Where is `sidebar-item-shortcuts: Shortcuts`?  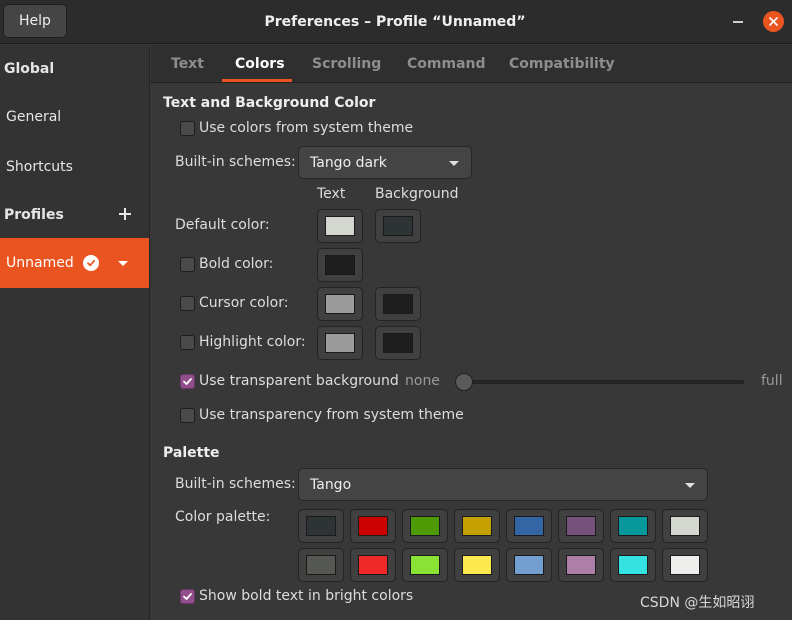
sidebar-item-shortcuts: Shortcuts is located at coordinates (74, 167).